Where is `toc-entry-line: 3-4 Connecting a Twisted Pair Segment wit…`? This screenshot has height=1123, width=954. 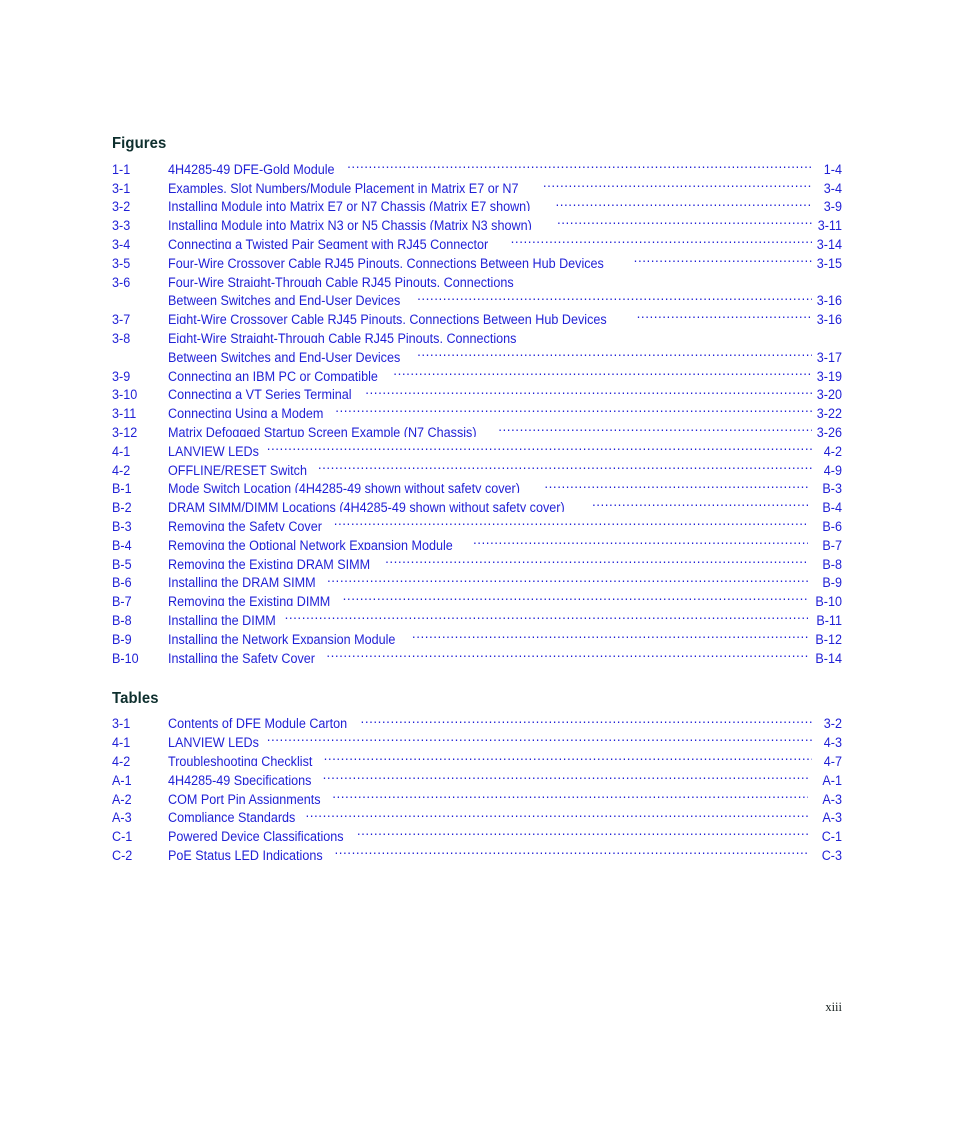 toc-entry-line: 3-4 Connecting a Twisted Pair Segment wit… is located at coordinates (477, 239).